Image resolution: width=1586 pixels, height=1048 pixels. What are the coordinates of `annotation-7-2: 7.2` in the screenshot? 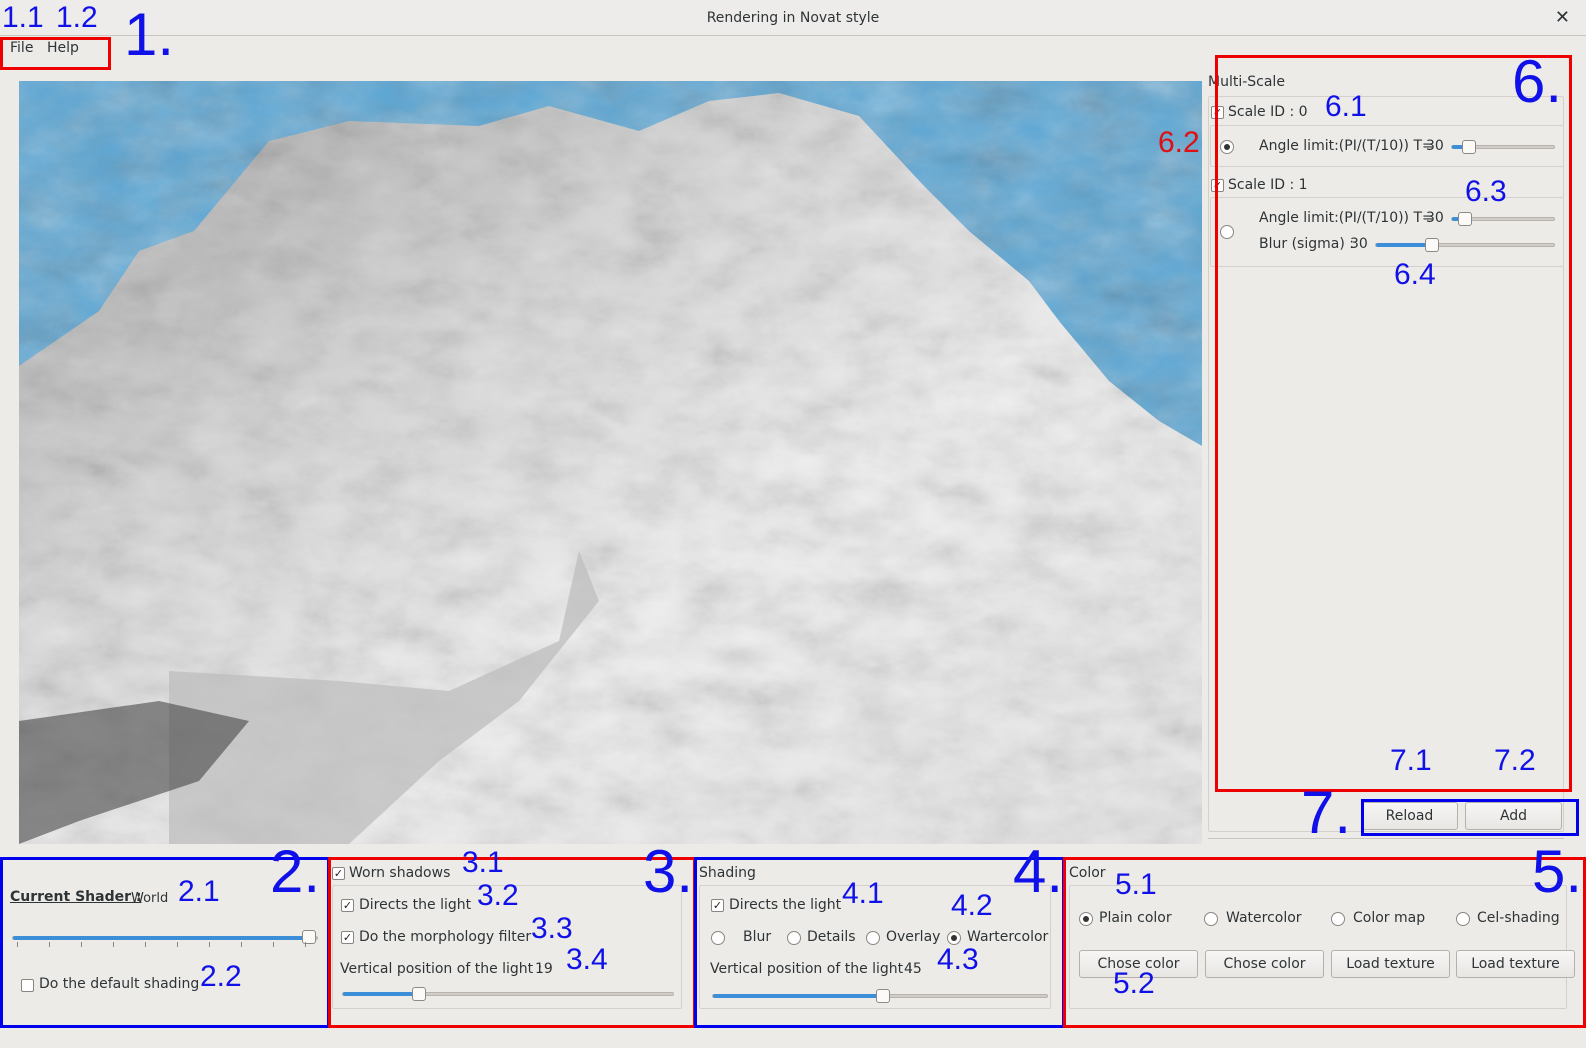 It's located at (1515, 760).